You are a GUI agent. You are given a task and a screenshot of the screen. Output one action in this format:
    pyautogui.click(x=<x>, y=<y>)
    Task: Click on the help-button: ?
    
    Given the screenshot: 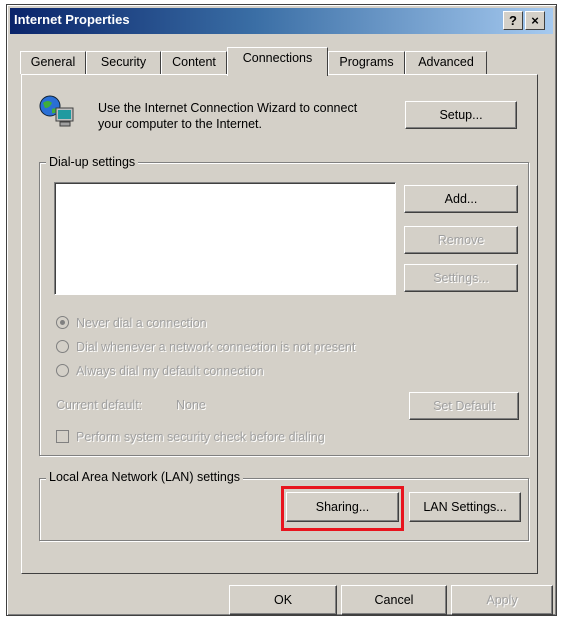 What is the action you would take?
    pyautogui.click(x=513, y=20)
    